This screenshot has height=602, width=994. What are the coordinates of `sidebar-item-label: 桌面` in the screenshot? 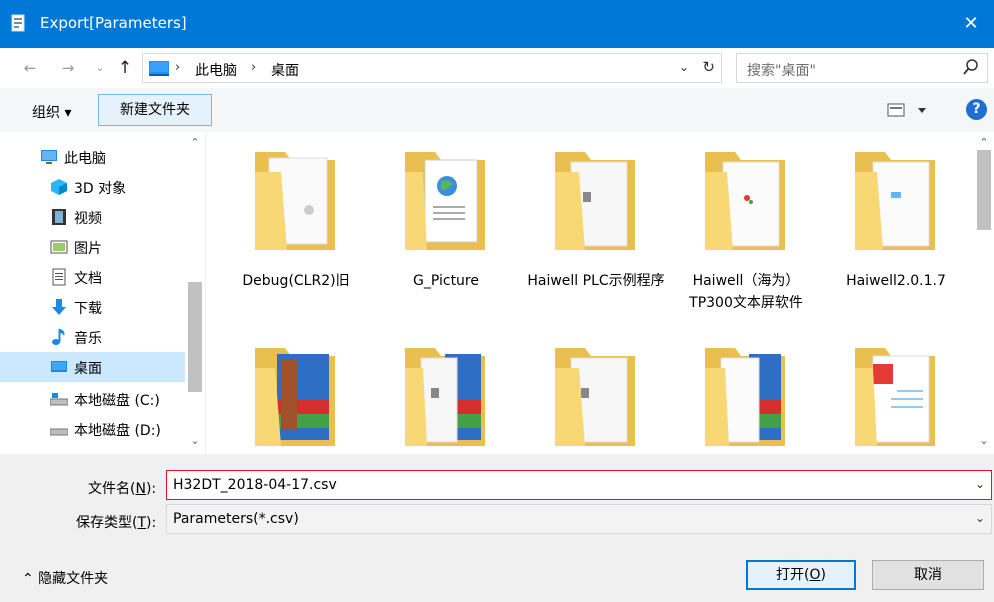 It's located at (88, 369).